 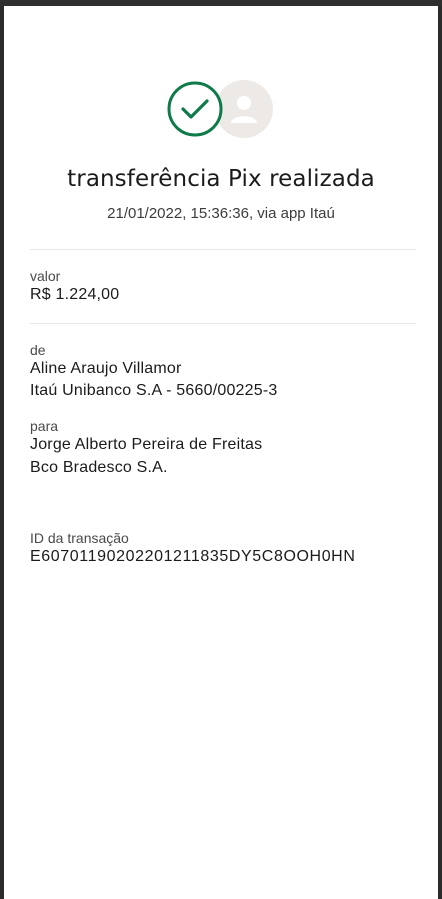 I want to click on transaction-id-value: E60701190202201211835DY5C8OOH0HN, so click(x=193, y=556).